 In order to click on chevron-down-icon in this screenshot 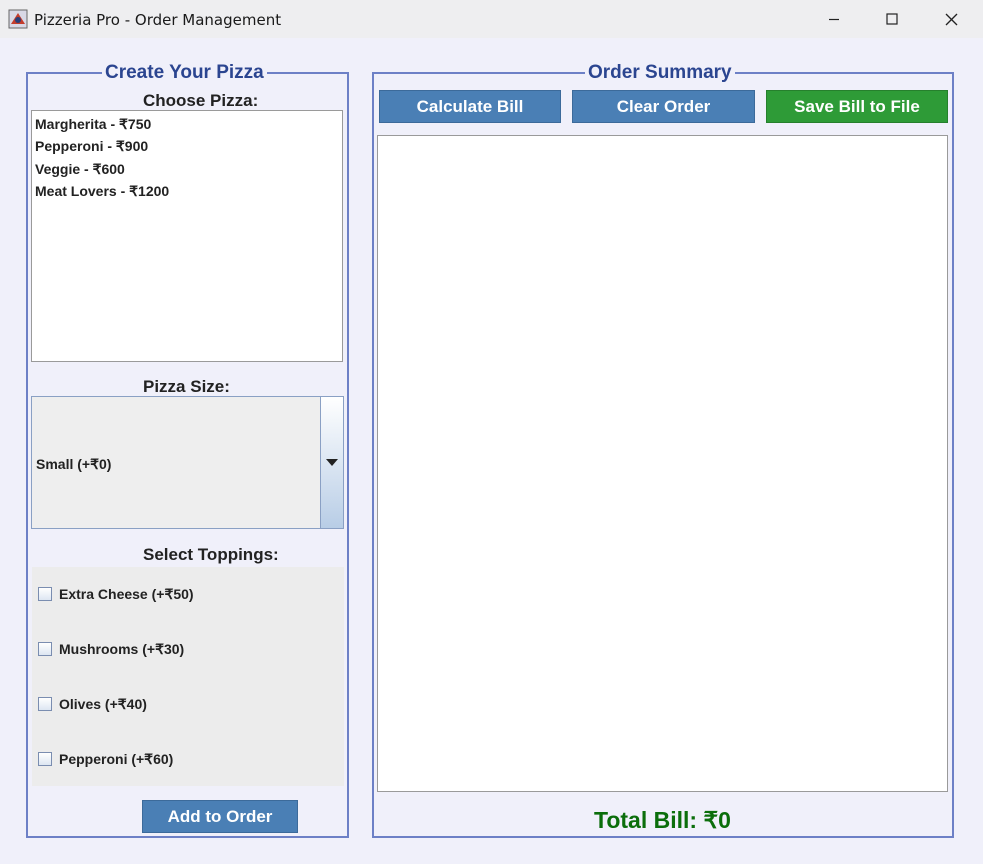, I will do `click(332, 462)`.